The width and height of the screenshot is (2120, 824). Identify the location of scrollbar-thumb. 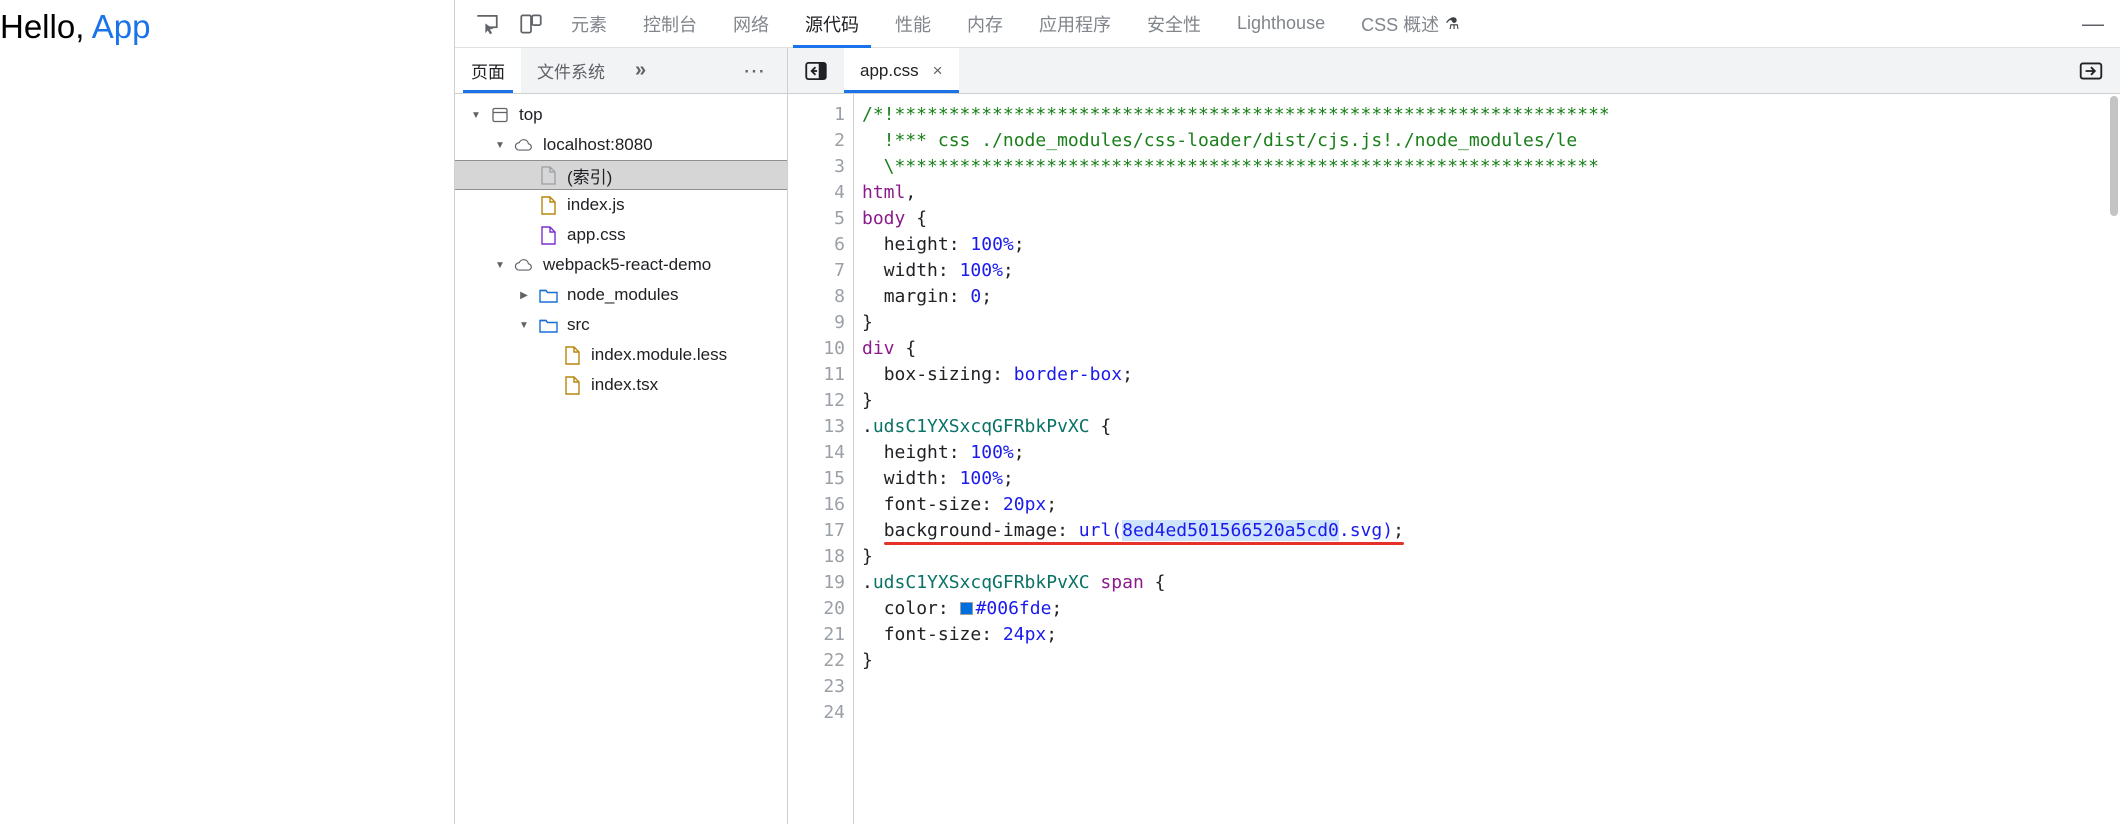
(2114, 156).